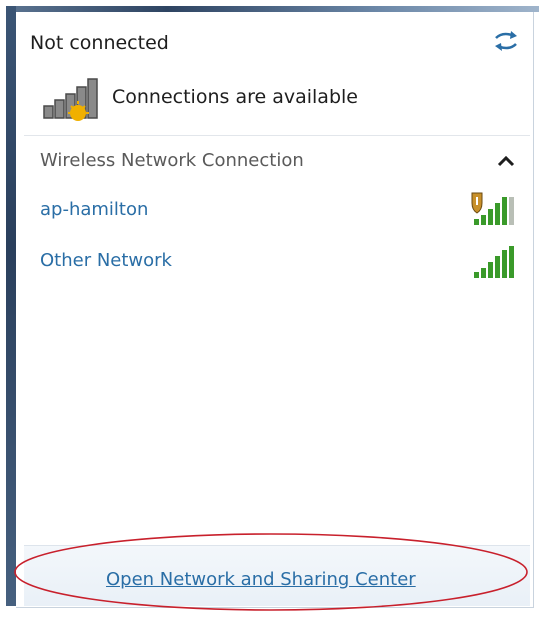 The width and height of the screenshot is (539, 619). What do you see at coordinates (506, 161) in the screenshot?
I see `chevron-up-icon` at bounding box center [506, 161].